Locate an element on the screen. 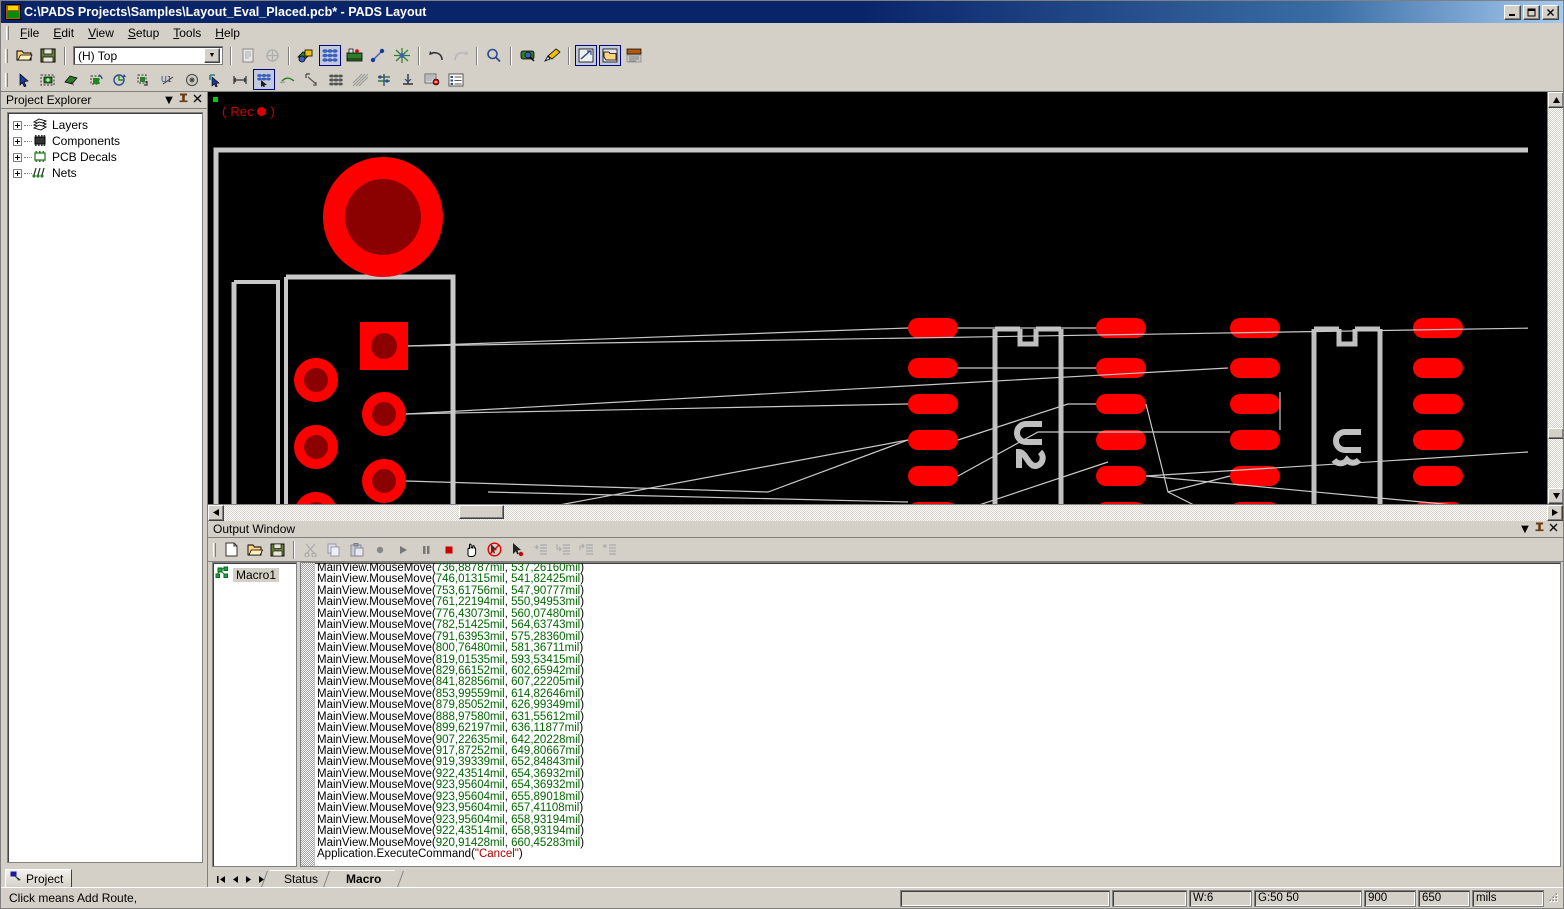  canvas-horizontal-scrollbar is located at coordinates (885, 512).